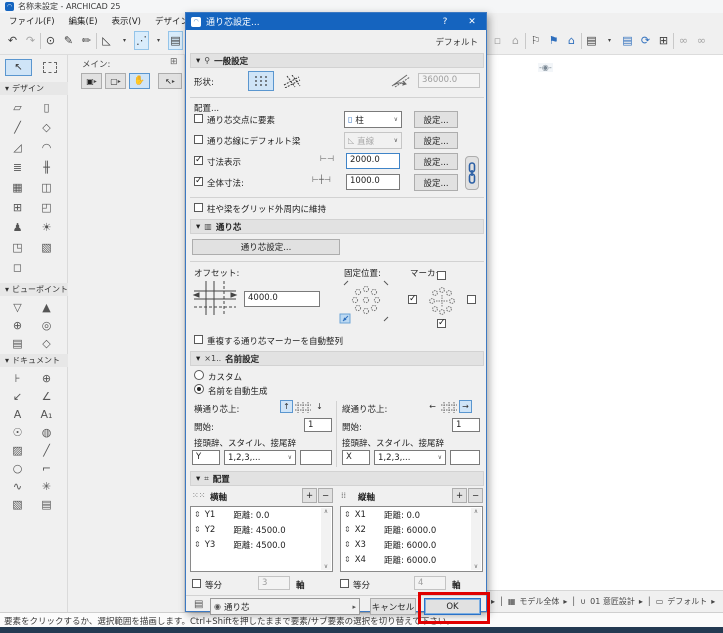 The height and width of the screenshot is (633, 723). I want to click on grid-row: ⇕ Y2 距離: 4500.0, so click(261, 529).